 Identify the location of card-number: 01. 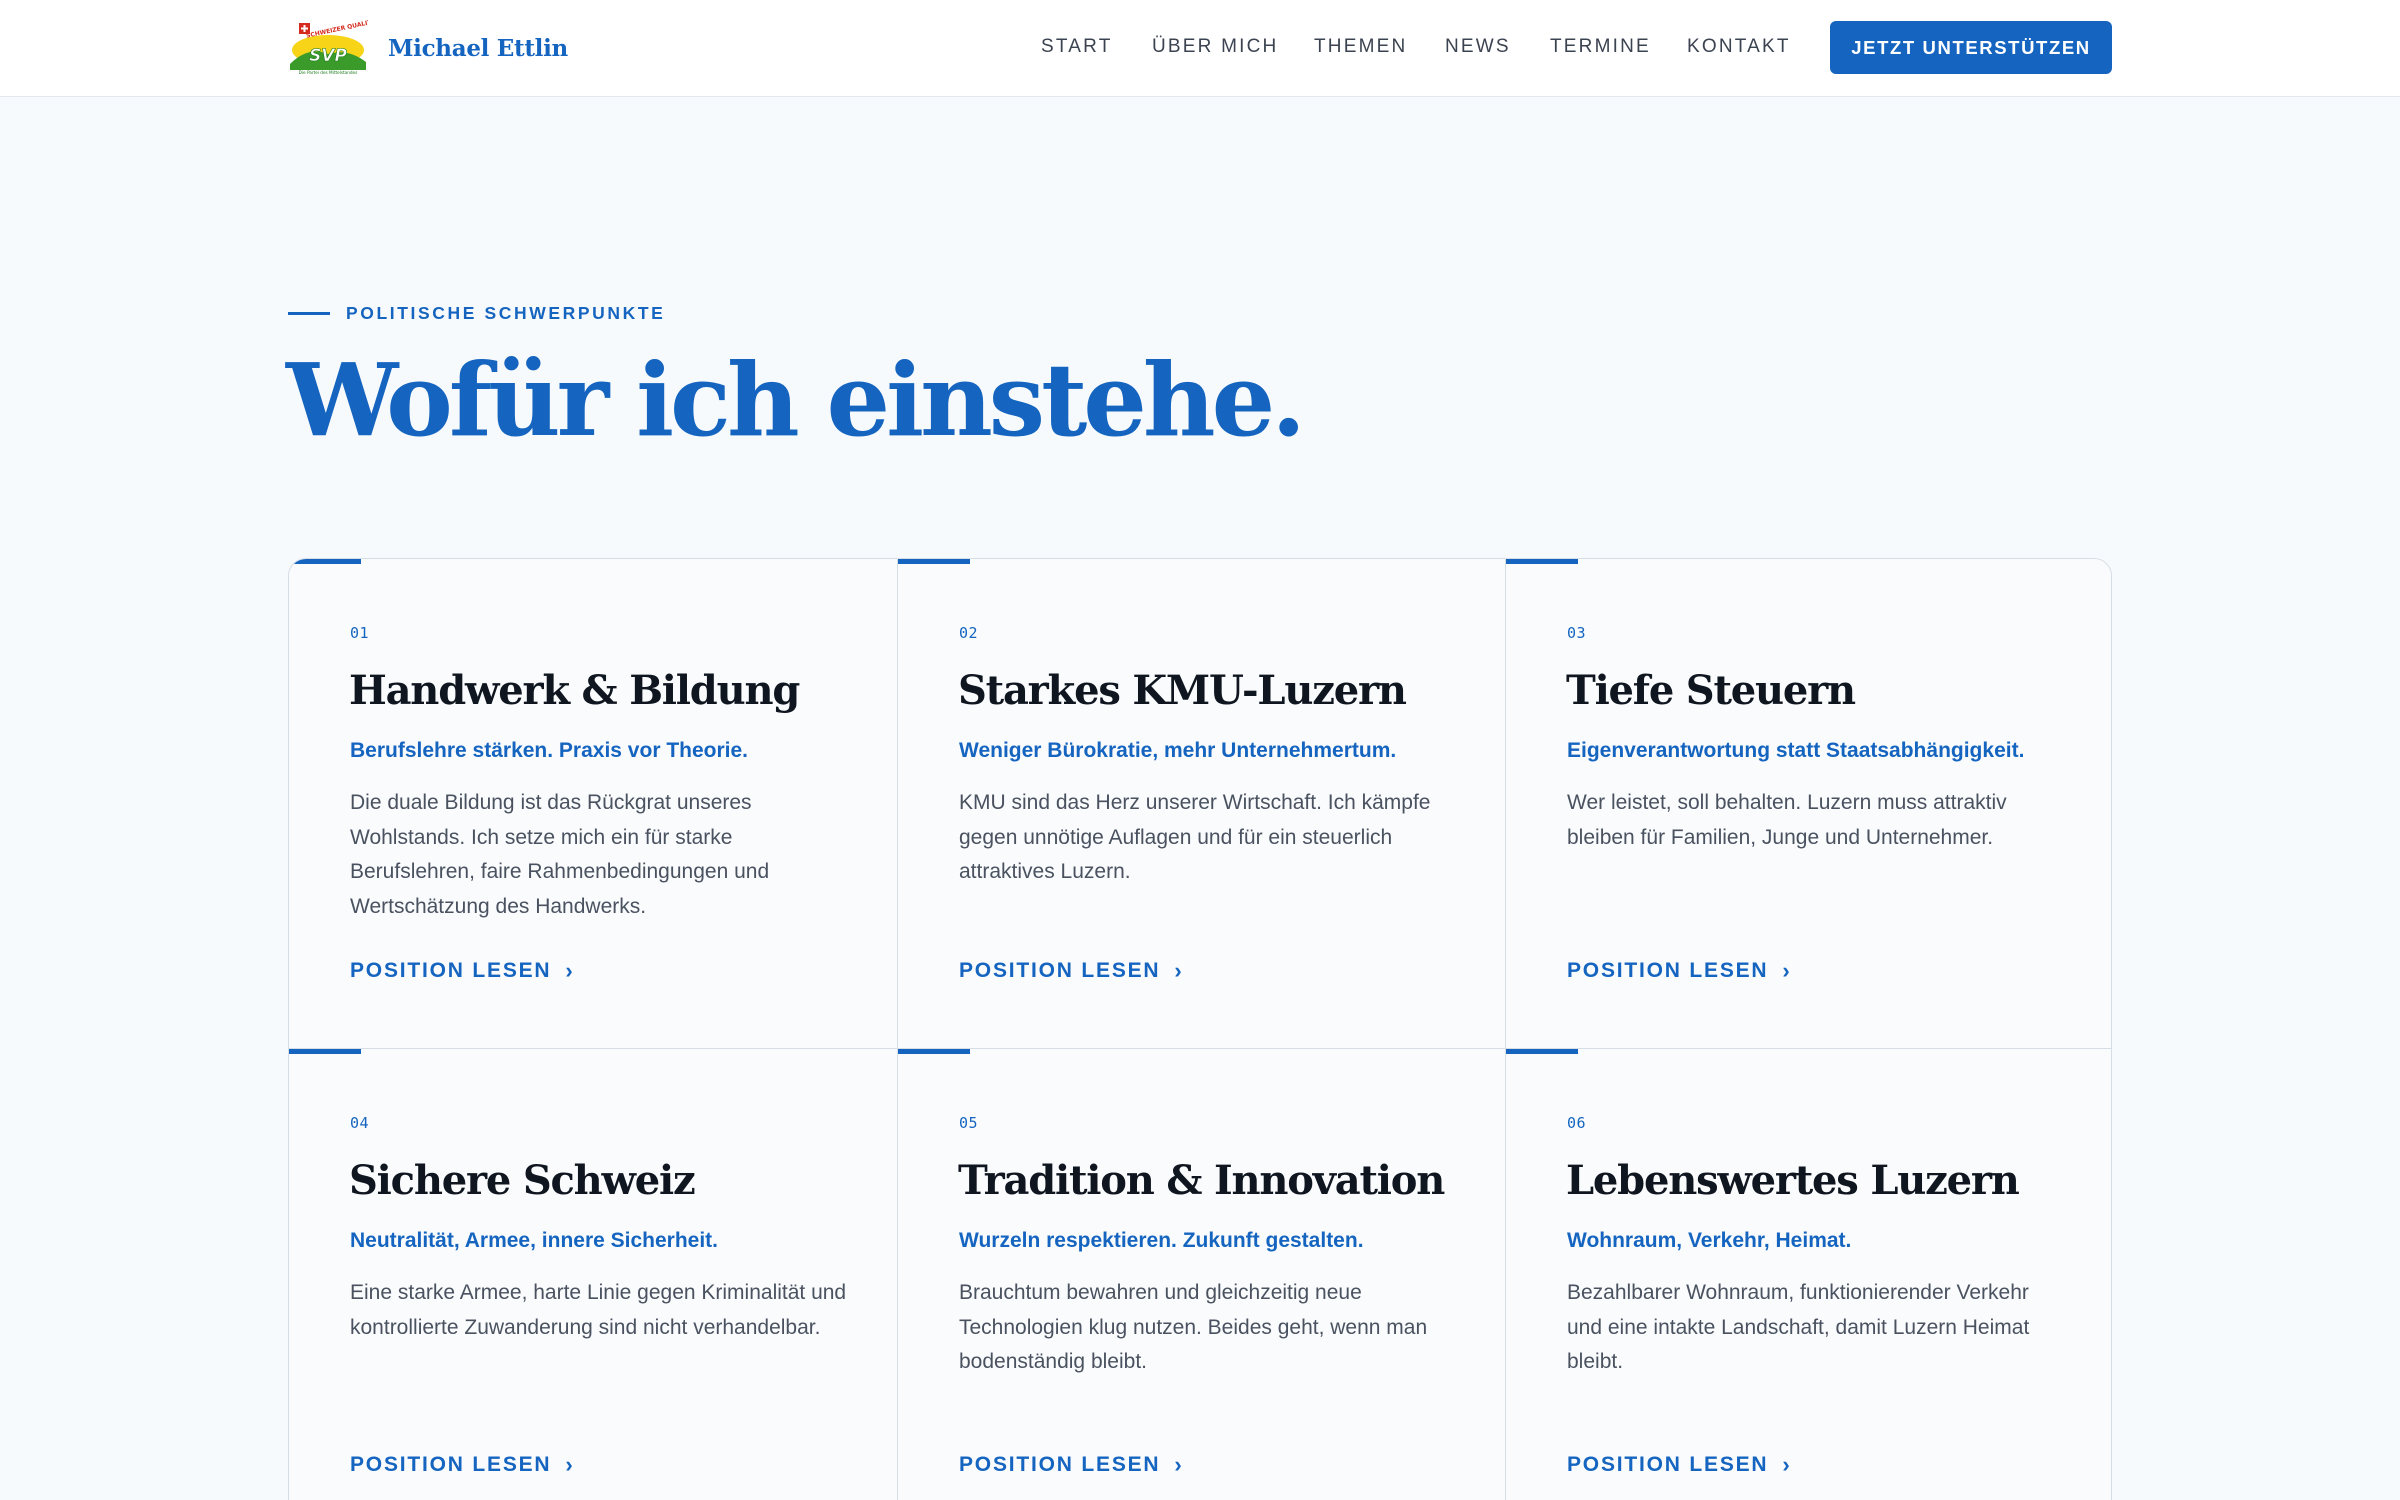
(360, 633).